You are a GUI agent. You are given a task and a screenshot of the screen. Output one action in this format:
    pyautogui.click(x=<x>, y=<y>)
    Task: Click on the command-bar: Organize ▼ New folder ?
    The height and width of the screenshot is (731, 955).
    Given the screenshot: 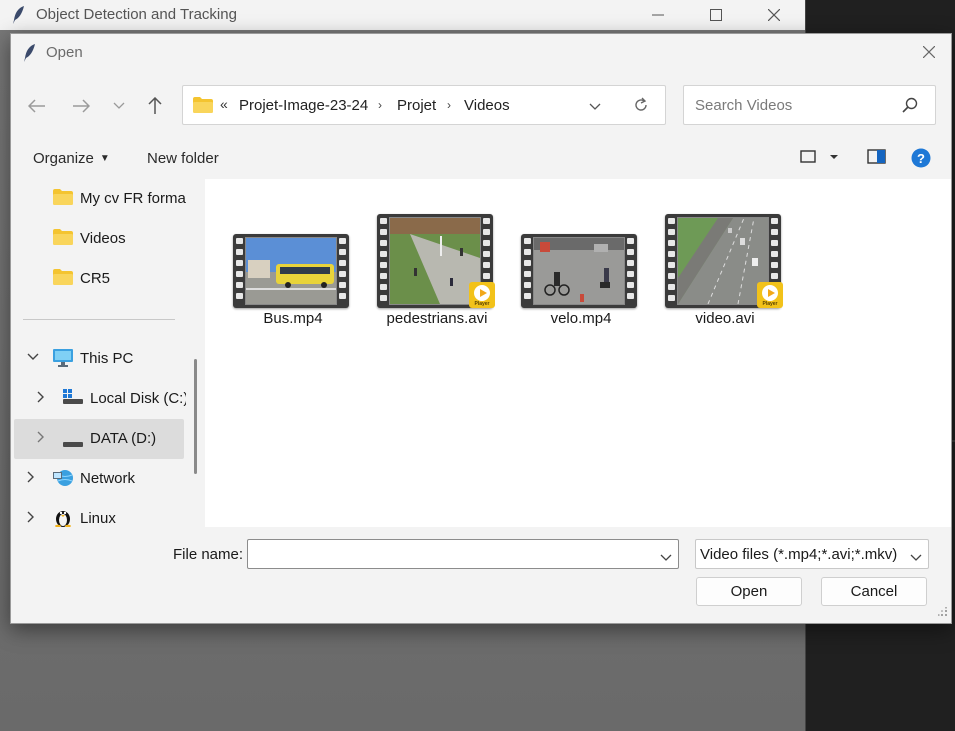 What is the action you would take?
    pyautogui.click(x=481, y=159)
    